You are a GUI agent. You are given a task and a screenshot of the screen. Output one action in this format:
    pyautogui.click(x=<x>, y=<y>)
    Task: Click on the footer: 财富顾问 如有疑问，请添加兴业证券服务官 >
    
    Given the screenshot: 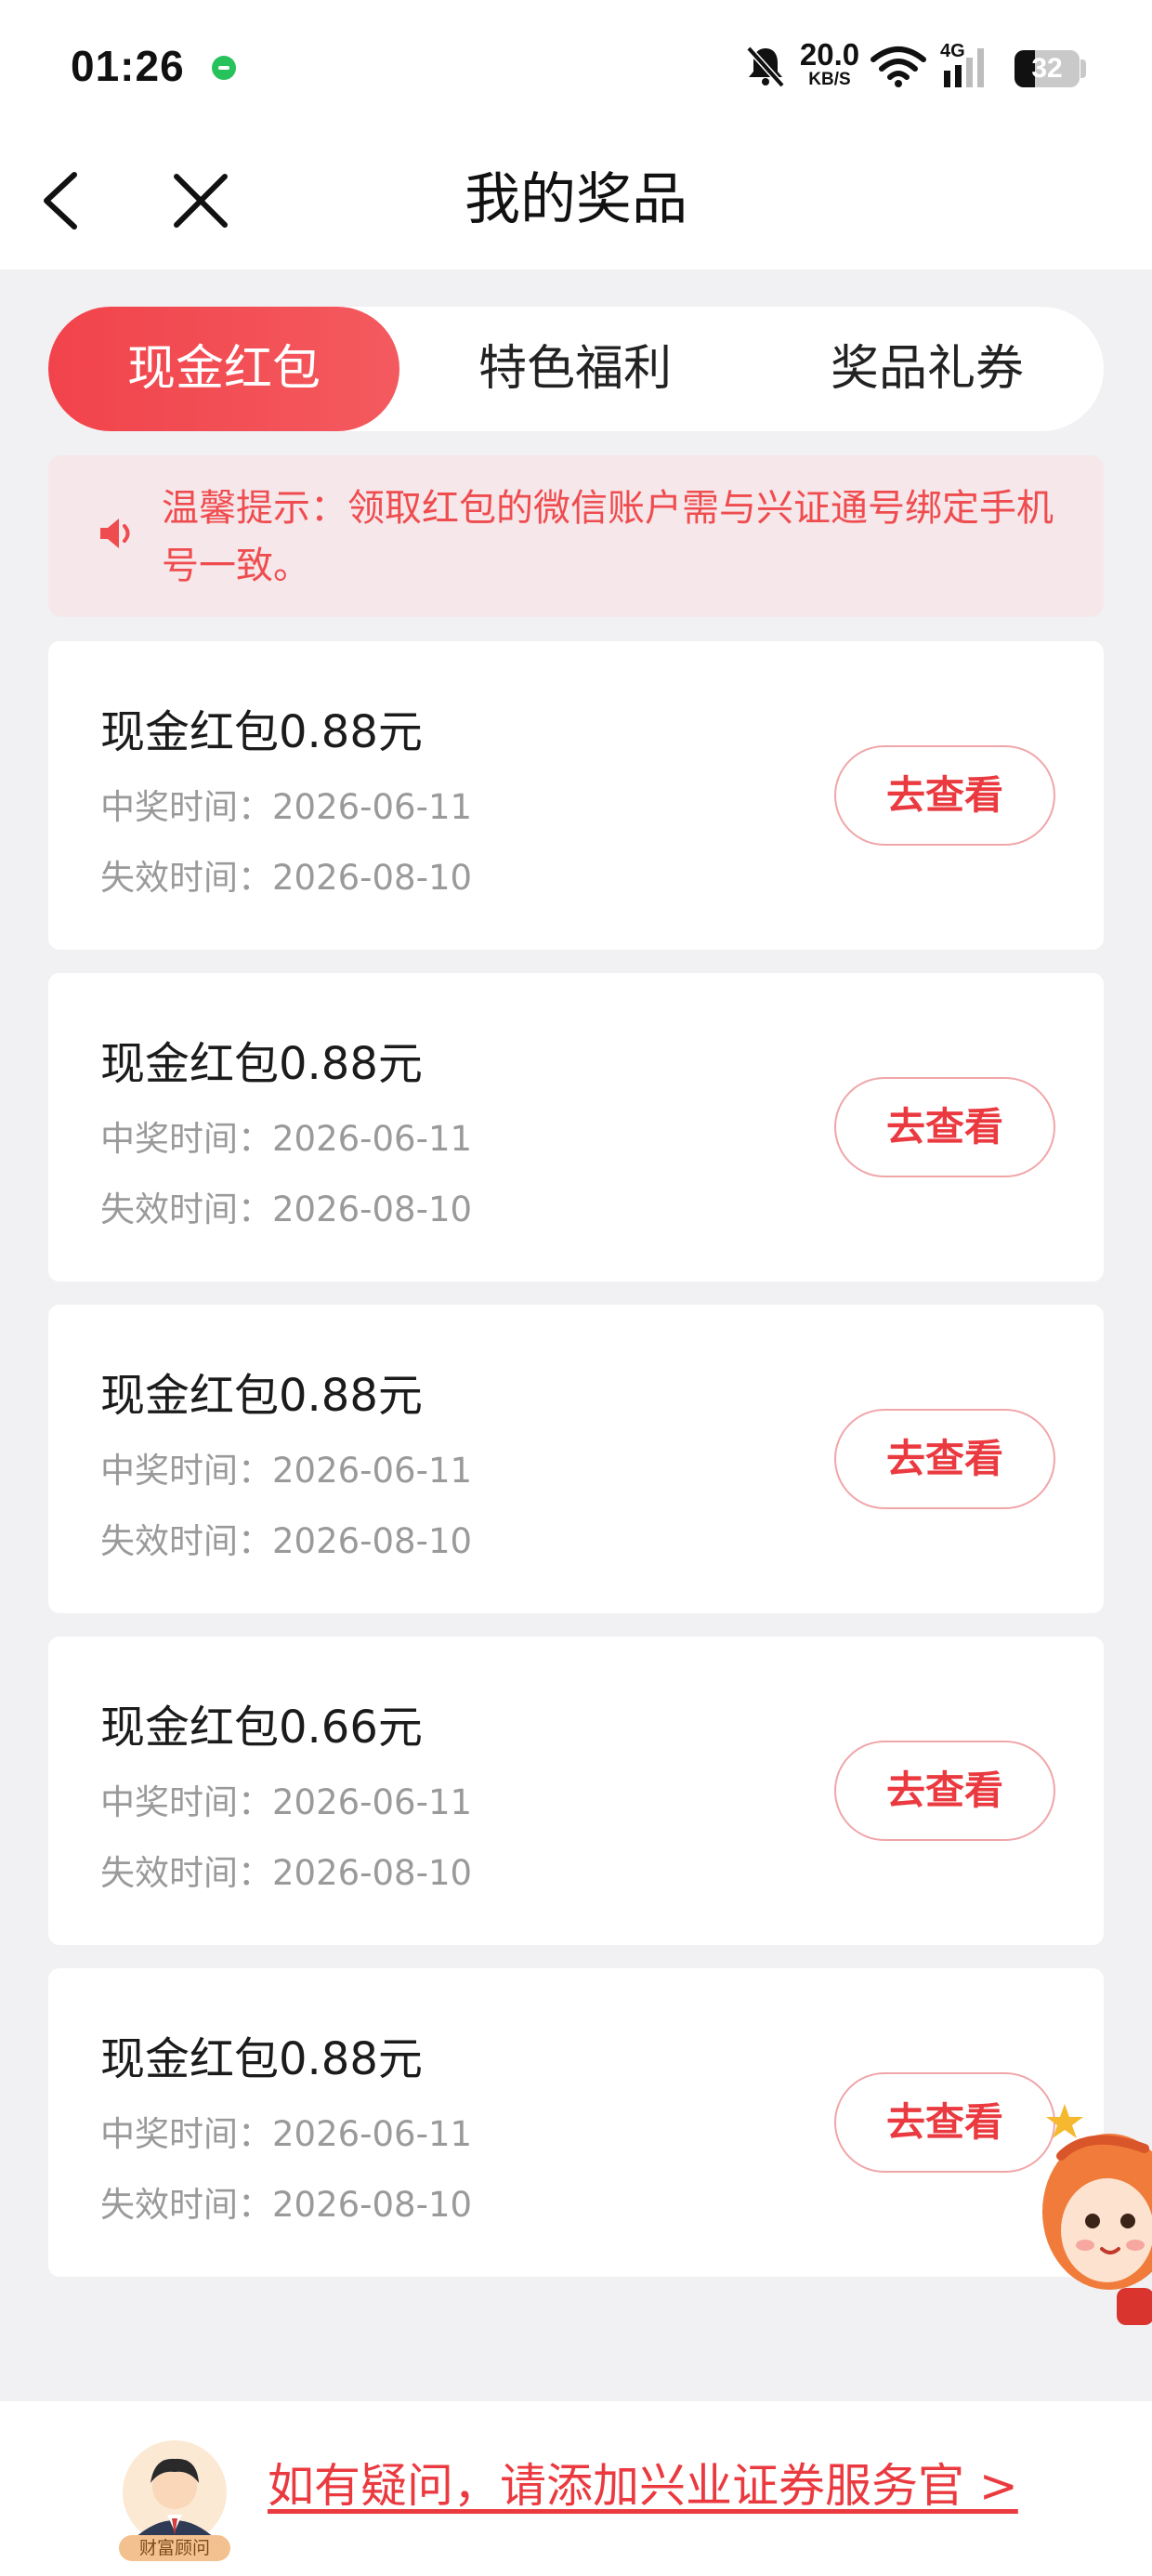 What is the action you would take?
    pyautogui.click(x=576, y=2488)
    